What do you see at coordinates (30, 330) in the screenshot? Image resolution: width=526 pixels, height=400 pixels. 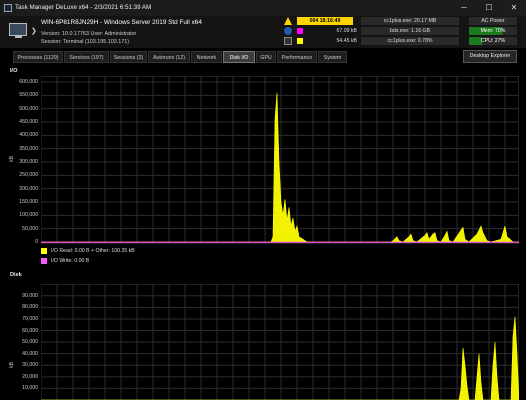 I see `y-tick-label: 60,000` at bounding box center [30, 330].